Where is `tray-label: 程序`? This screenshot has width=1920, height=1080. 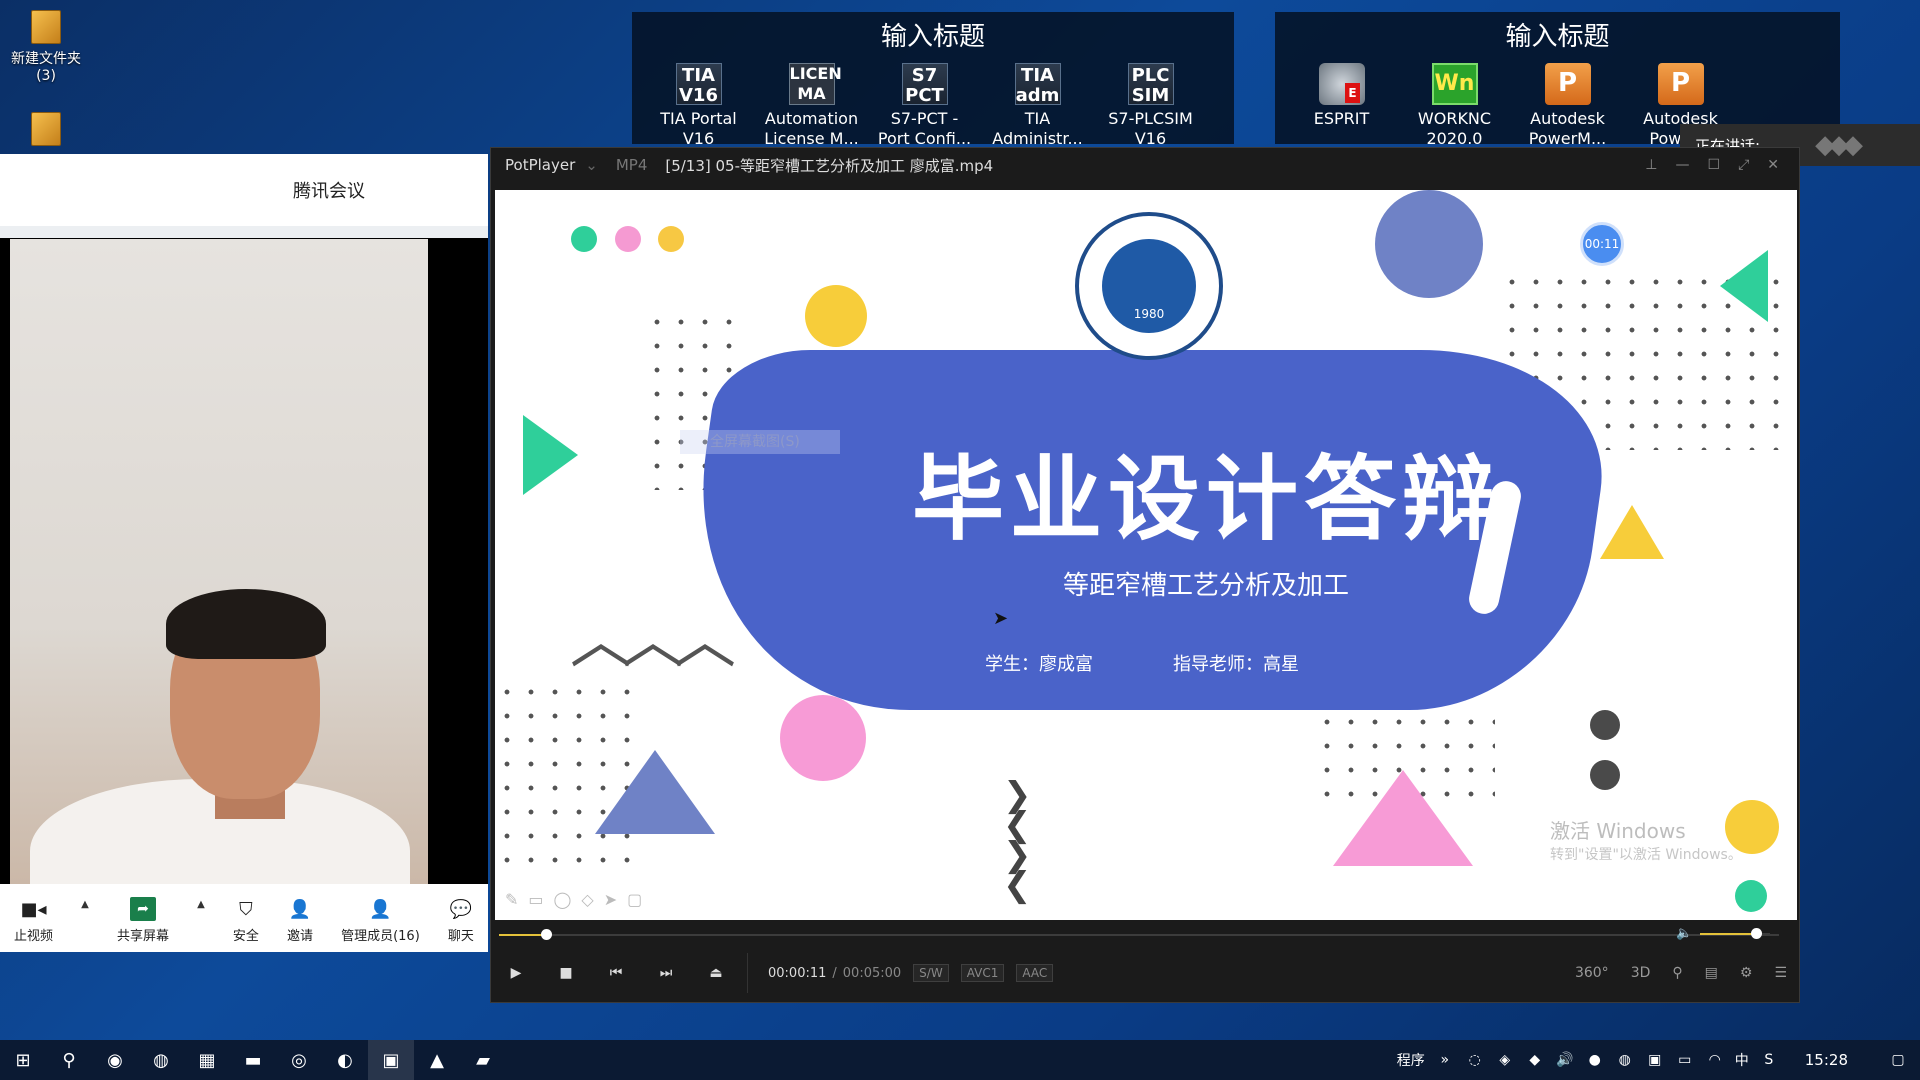
tray-label: 程序 is located at coordinates (1411, 1060).